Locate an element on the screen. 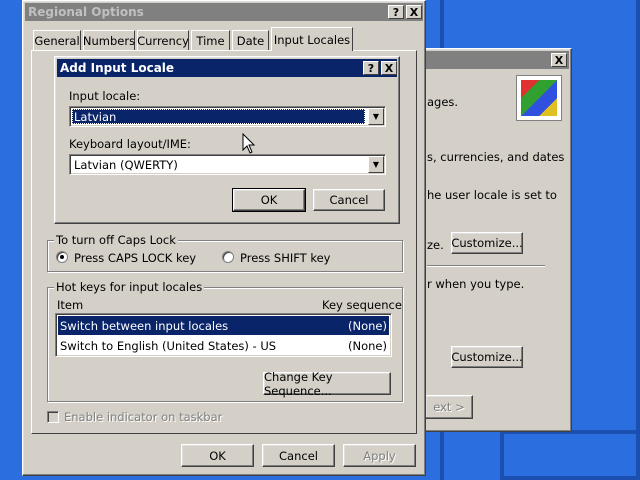 Image resolution: width=640 pixels, height=480 pixels. tab-time: Time is located at coordinates (210, 40).